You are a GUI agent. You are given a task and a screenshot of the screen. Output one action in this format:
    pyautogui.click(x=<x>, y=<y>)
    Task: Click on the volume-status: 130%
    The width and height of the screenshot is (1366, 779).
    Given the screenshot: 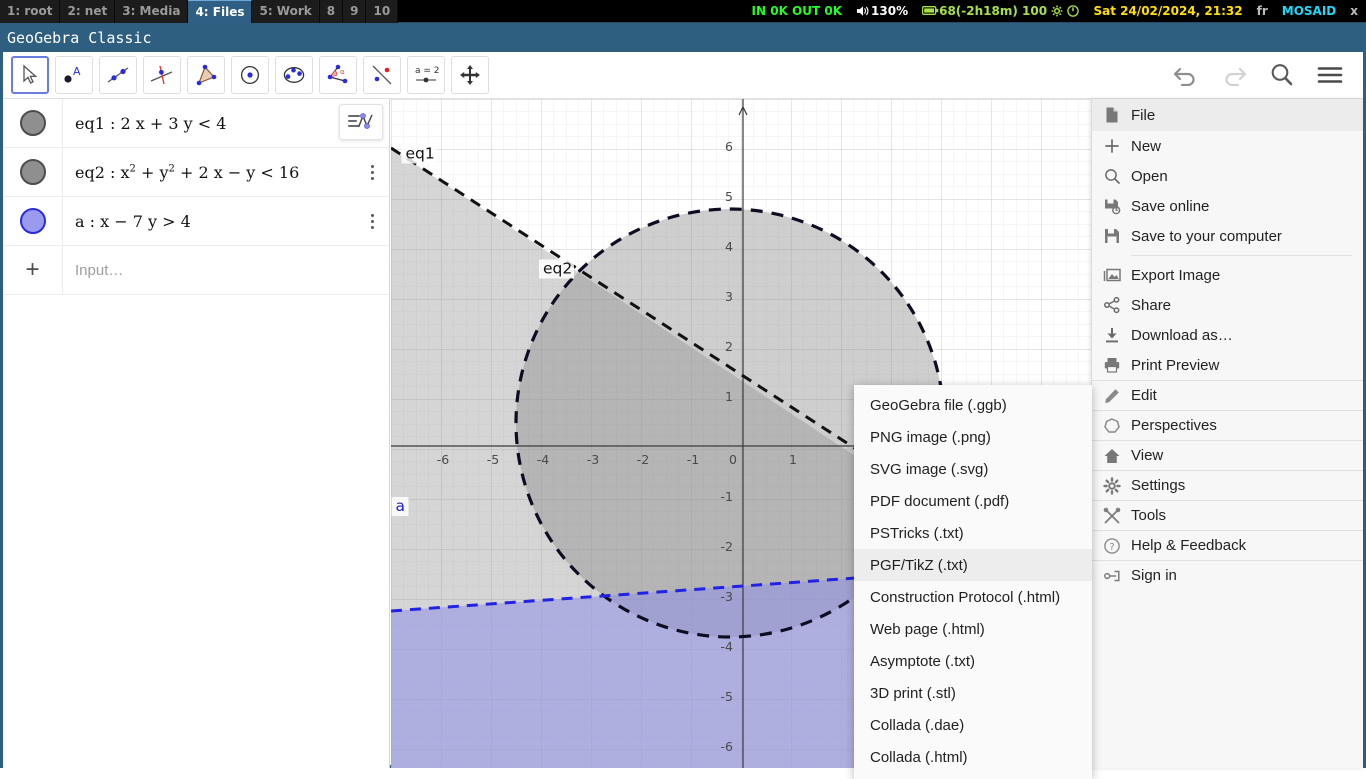 What is the action you would take?
    pyautogui.click(x=882, y=11)
    